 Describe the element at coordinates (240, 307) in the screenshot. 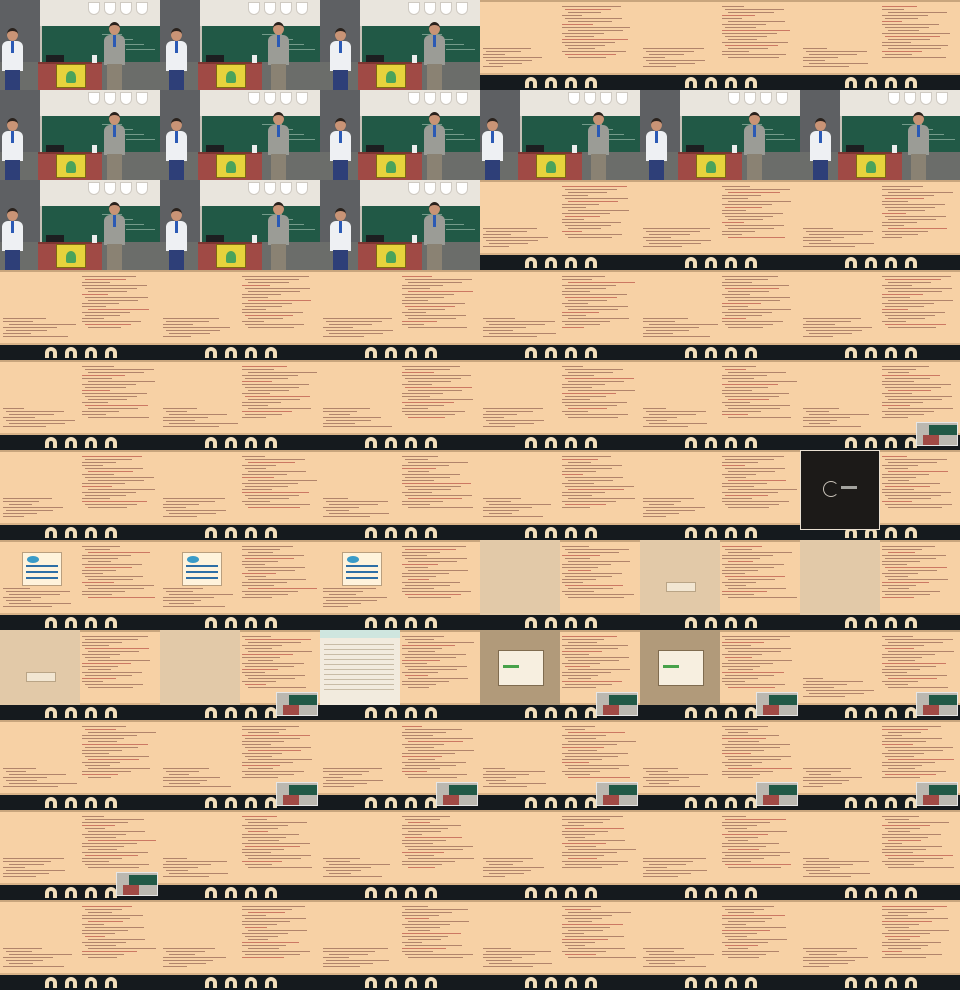

I see `code-editor` at that location.